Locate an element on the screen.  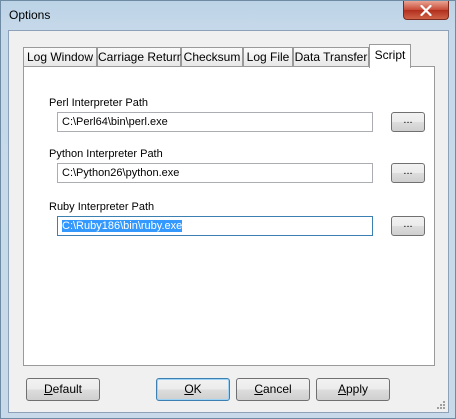
cancel-accel: C is located at coordinates (258, 389).